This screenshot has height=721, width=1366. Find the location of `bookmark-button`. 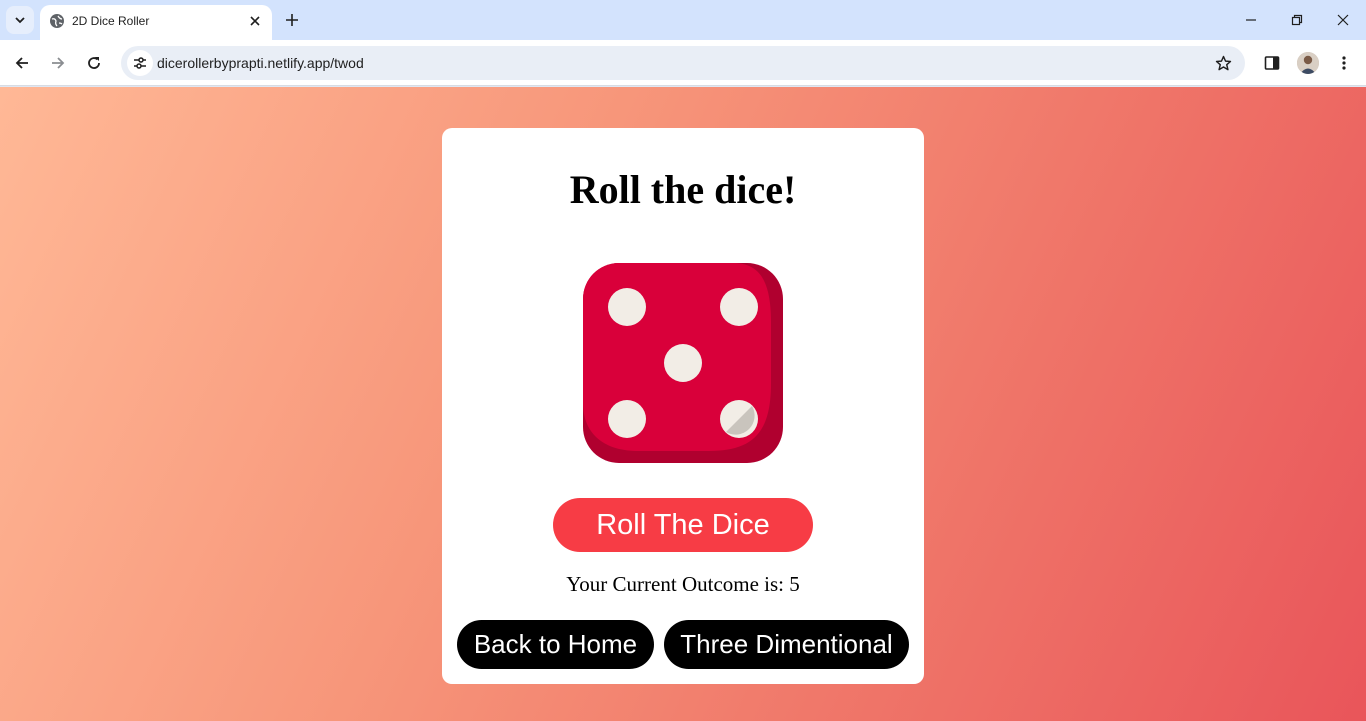

bookmark-button is located at coordinates (1223, 63).